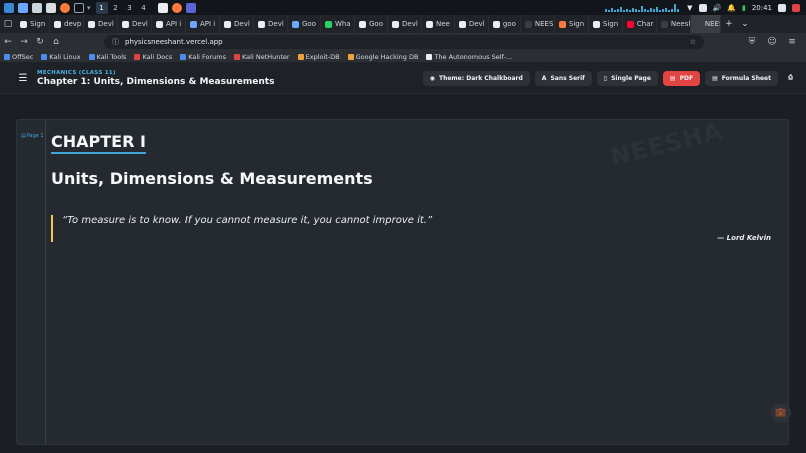 The height and width of the screenshot is (453, 806). What do you see at coordinates (476, 78) in the screenshot?
I see `theme-button: ◉ Theme: Dark Chalkboard` at bounding box center [476, 78].